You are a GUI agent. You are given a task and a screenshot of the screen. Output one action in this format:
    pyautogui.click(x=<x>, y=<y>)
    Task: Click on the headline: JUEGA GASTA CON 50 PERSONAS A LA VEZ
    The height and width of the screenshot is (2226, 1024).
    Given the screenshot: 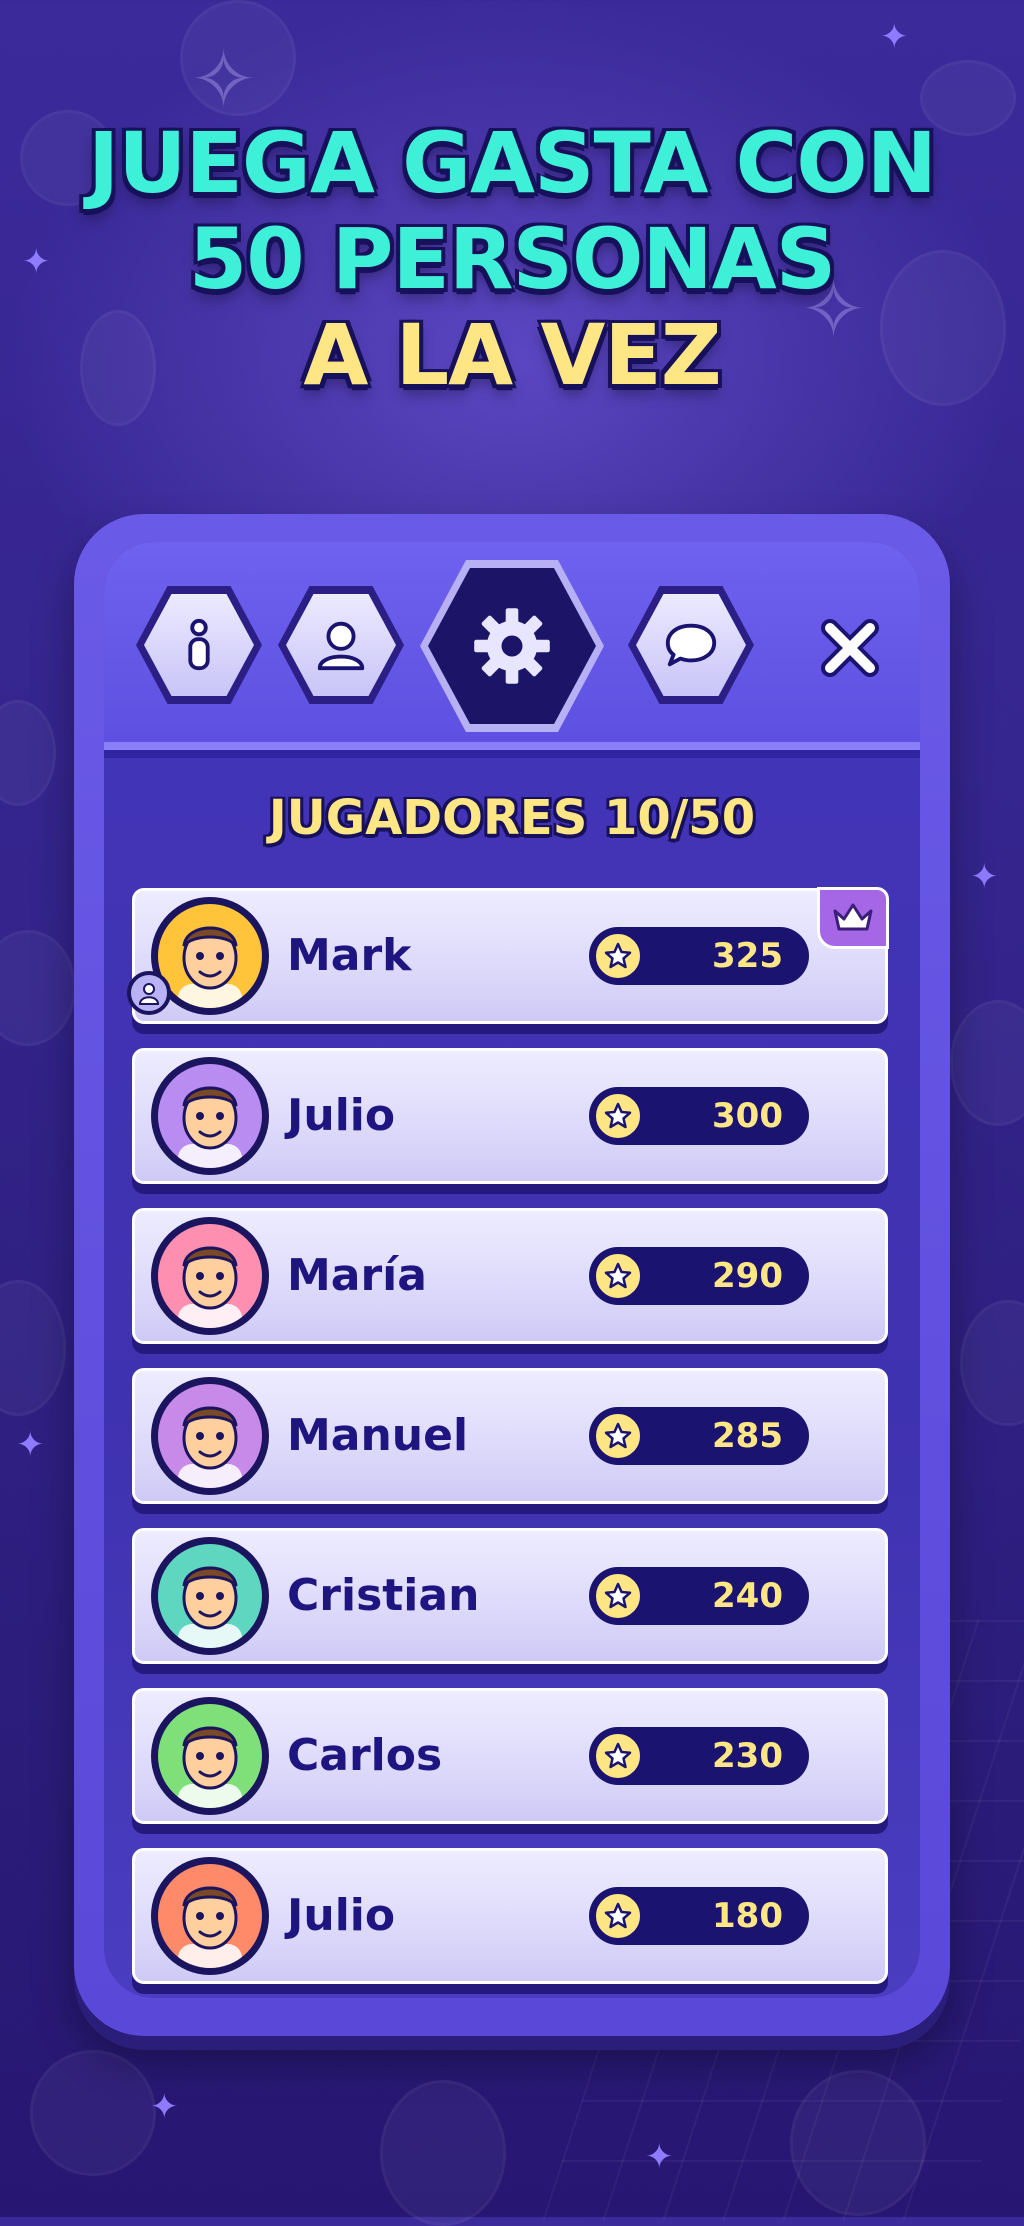 What is the action you would take?
    pyautogui.click(x=512, y=259)
    